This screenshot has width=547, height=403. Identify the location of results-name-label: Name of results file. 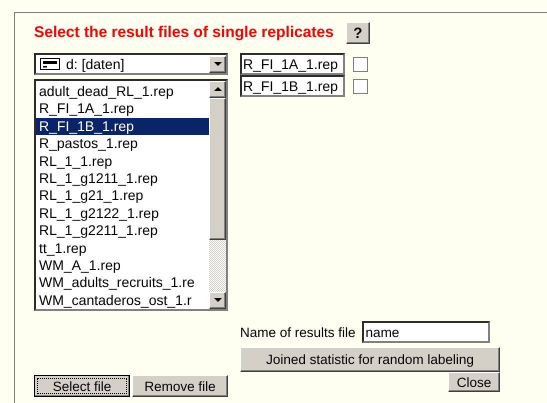
(298, 332).